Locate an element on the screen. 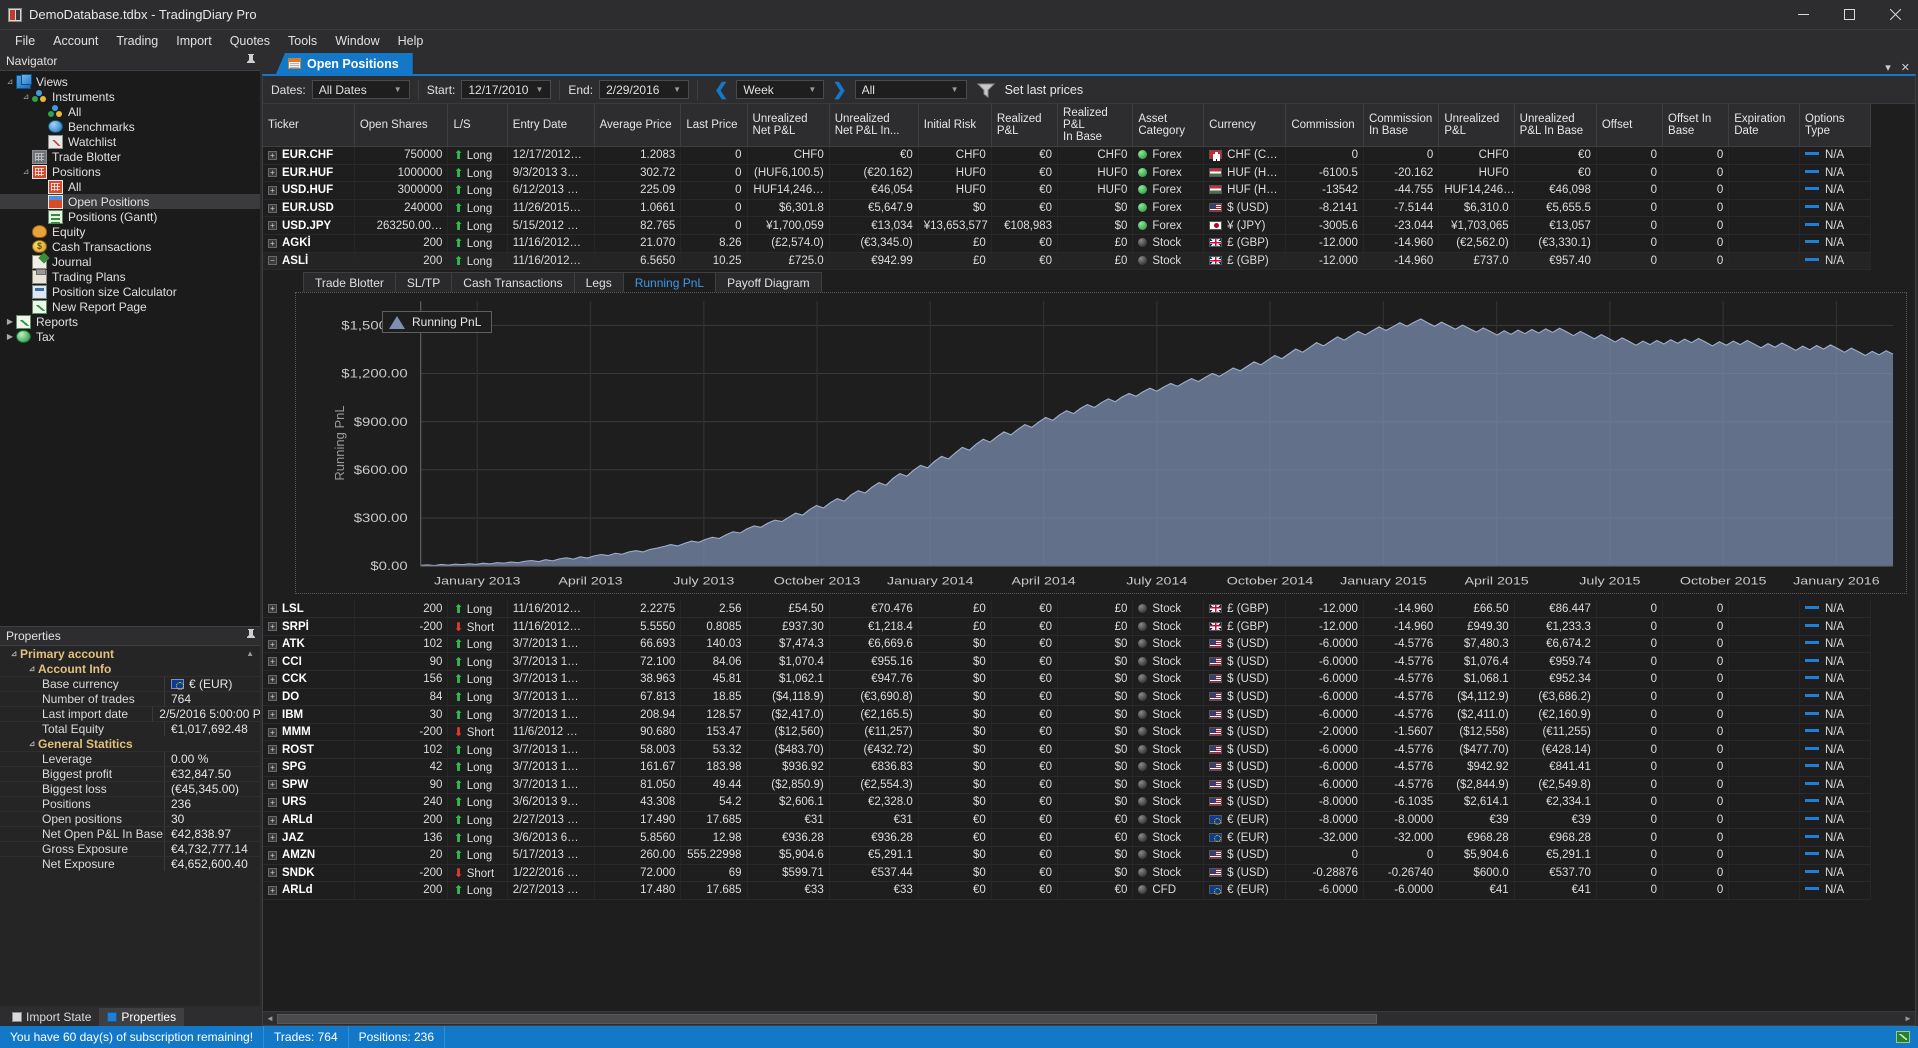 This screenshot has width=1918, height=1048. menu-window: Window is located at coordinates (357, 41).